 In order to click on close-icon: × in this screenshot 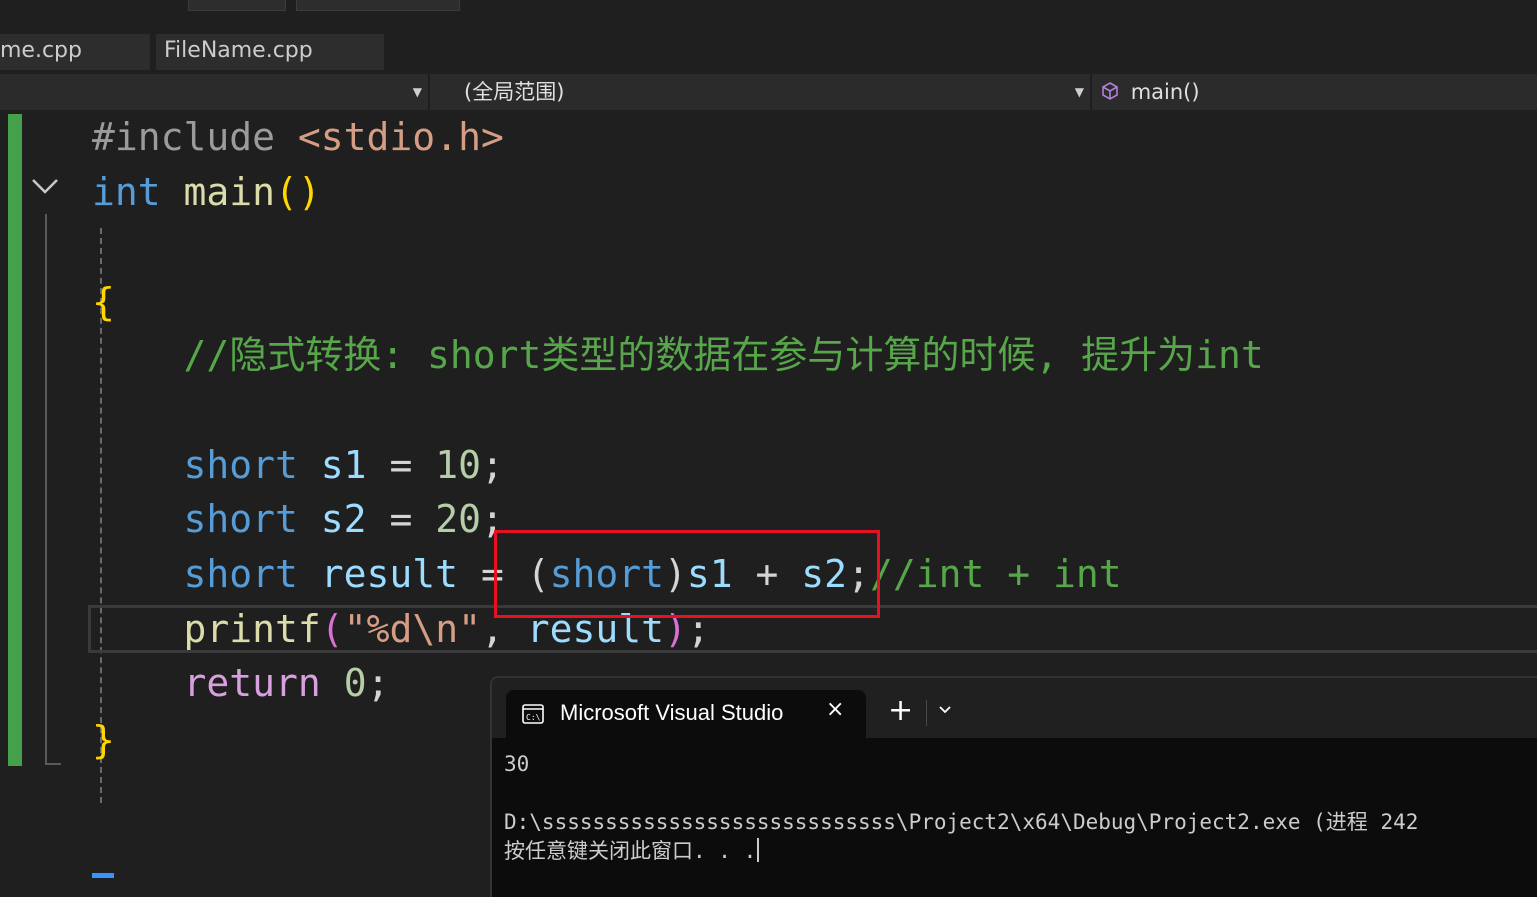, I will do `click(835, 709)`.